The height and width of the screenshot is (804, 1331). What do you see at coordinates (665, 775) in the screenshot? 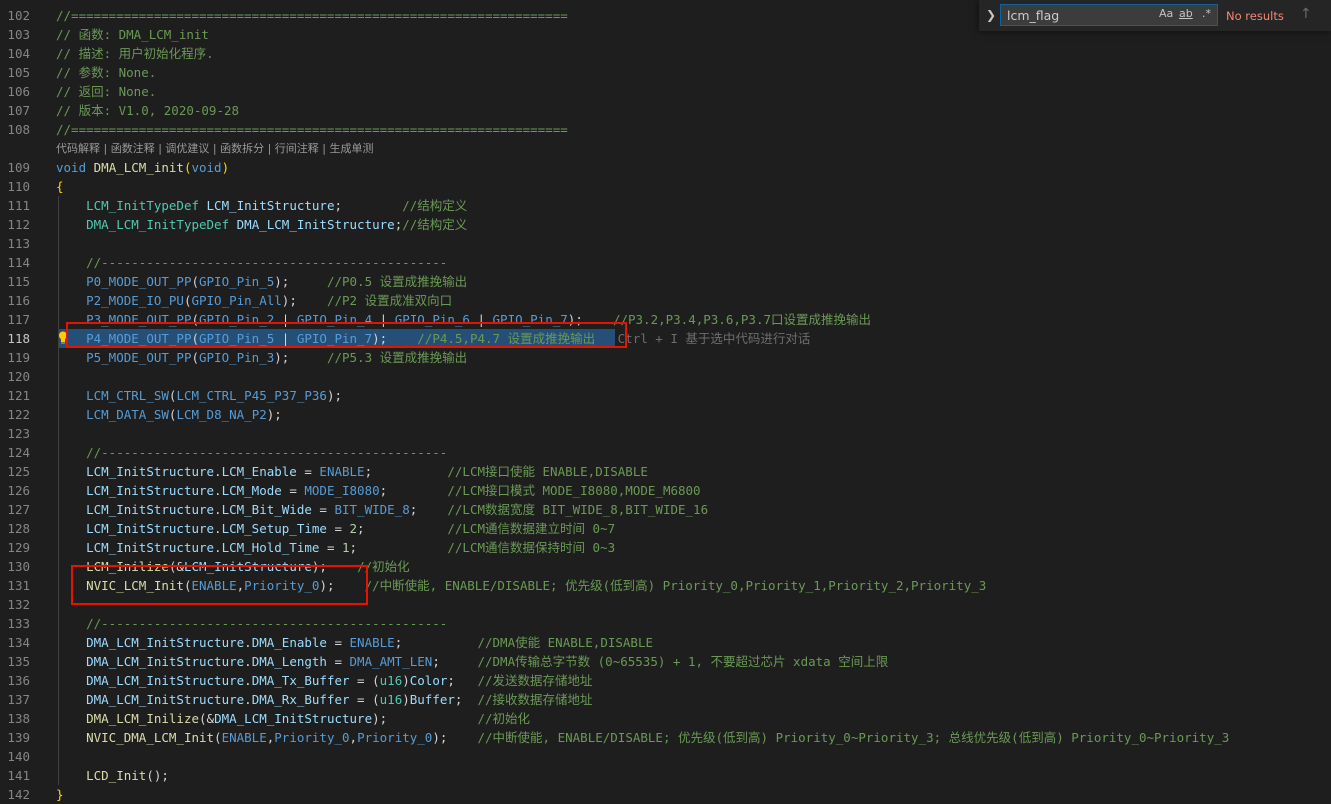
I see `code-line: 141 LCD_Init();` at bounding box center [665, 775].